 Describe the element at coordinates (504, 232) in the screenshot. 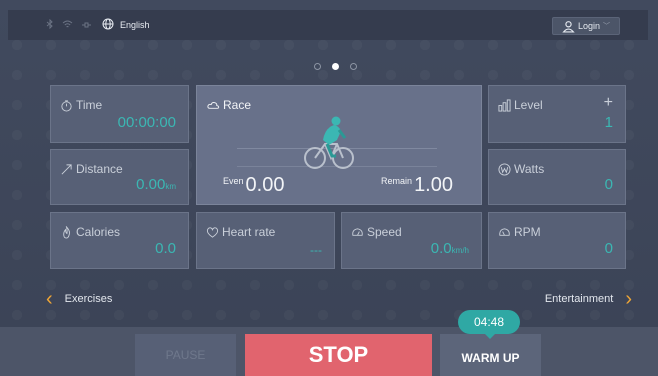

I see `gauge-icon` at that location.